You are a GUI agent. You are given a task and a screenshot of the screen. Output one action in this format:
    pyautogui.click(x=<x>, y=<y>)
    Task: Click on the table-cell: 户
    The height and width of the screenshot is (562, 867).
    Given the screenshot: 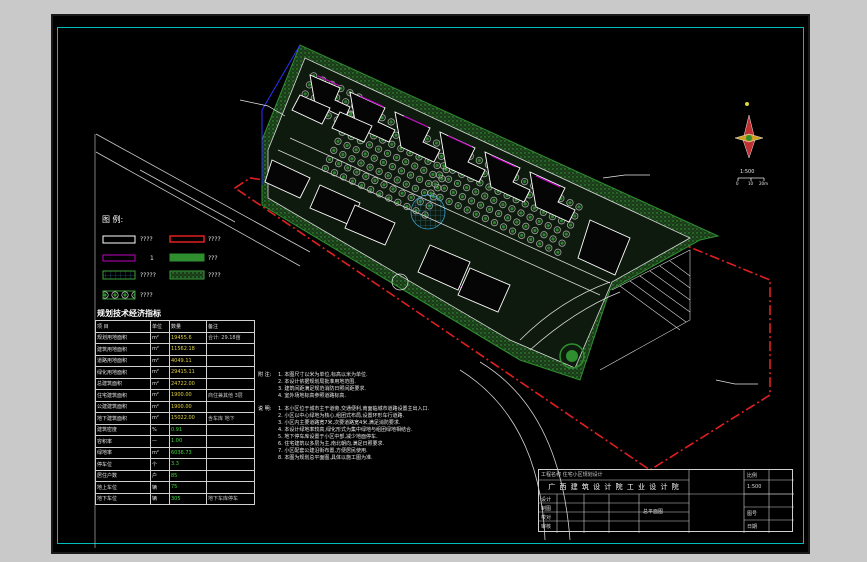 What is the action you would take?
    pyautogui.click(x=160, y=475)
    